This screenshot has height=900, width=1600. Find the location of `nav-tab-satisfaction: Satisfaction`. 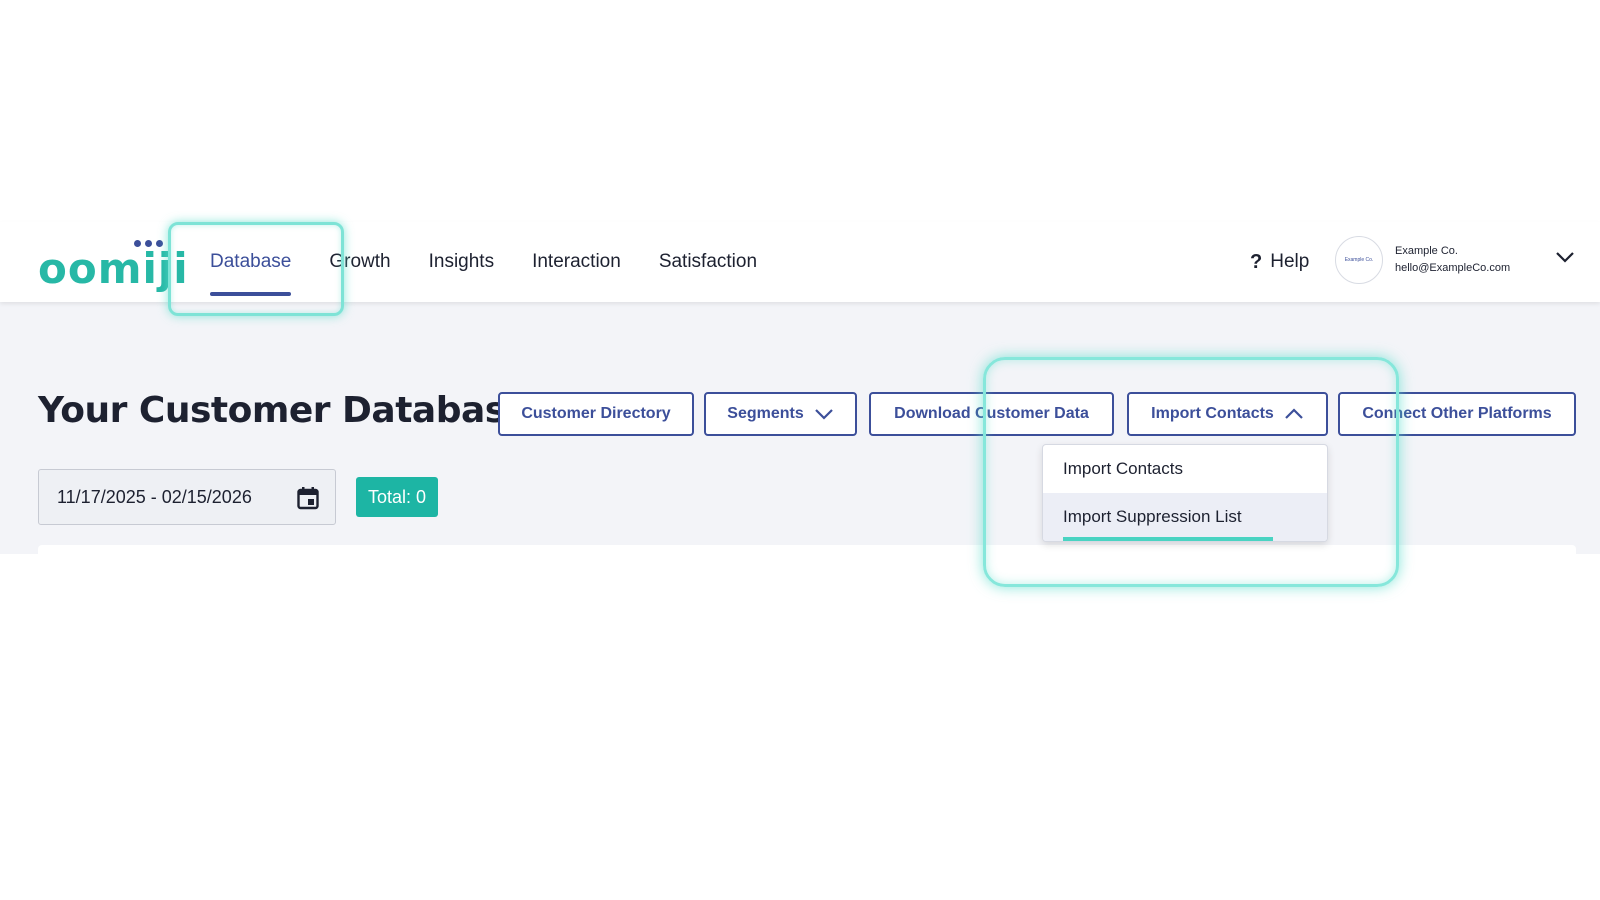

nav-tab-satisfaction: Satisfaction is located at coordinates (708, 262).